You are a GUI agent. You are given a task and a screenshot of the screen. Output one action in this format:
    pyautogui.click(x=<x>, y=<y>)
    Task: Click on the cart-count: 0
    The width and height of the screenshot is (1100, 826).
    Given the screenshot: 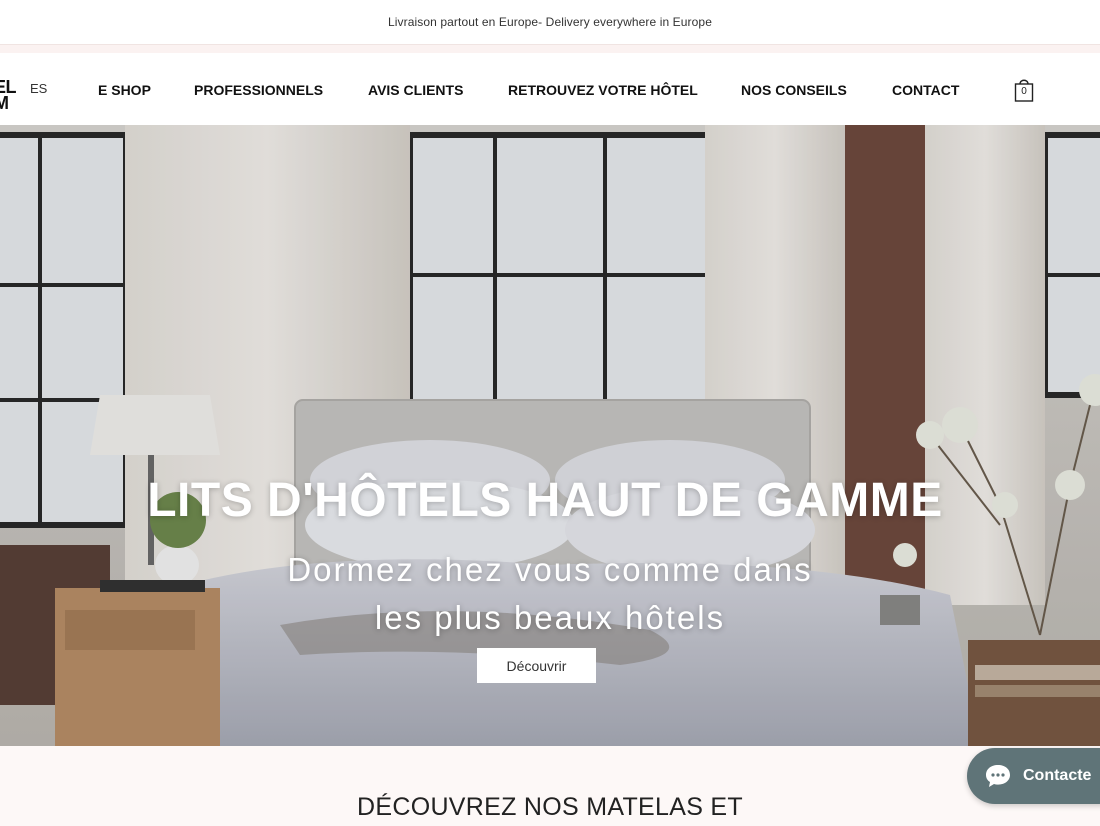 What is the action you would take?
    pyautogui.click(x=1024, y=91)
    